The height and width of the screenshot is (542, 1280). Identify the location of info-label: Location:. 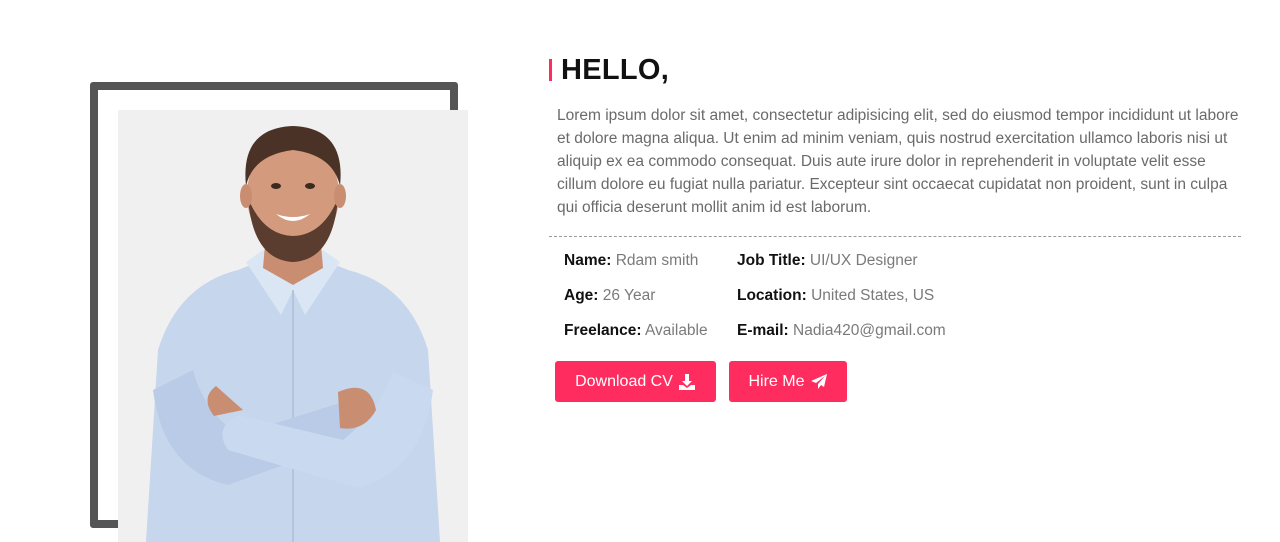
(772, 295).